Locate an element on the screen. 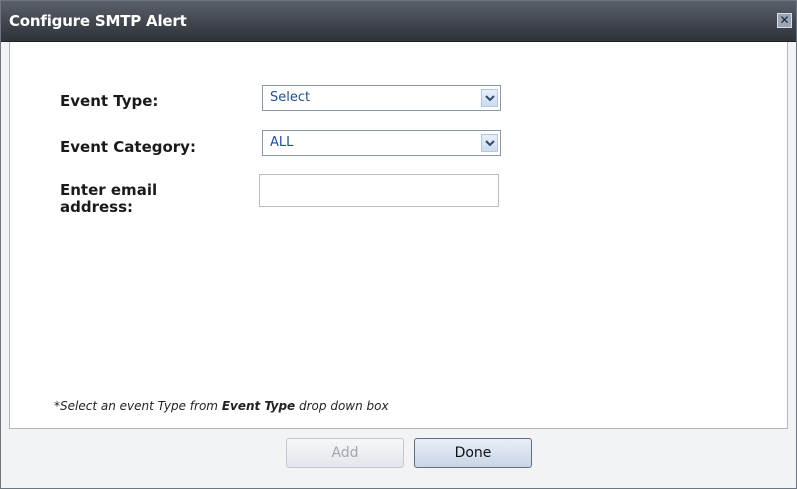 The width and height of the screenshot is (797, 489). event-type-select: Select is located at coordinates (381, 98).